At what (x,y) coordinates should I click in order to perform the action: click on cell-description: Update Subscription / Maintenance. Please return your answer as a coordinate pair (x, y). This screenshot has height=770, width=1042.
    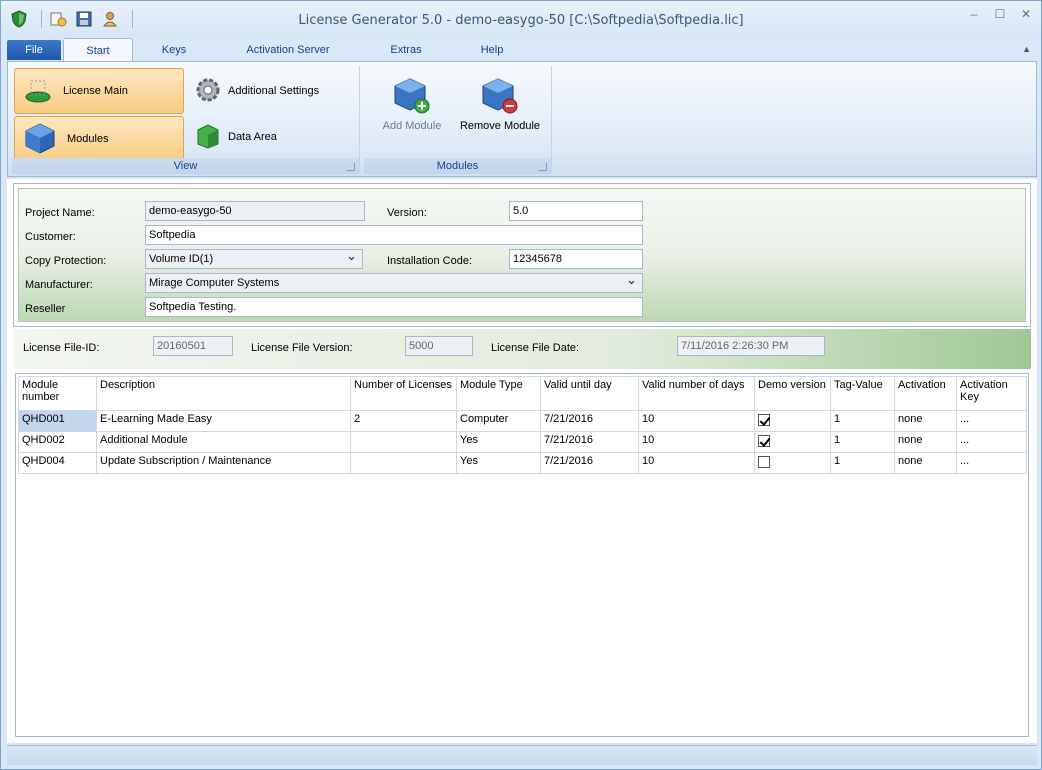
    Looking at the image, I should click on (223, 463).